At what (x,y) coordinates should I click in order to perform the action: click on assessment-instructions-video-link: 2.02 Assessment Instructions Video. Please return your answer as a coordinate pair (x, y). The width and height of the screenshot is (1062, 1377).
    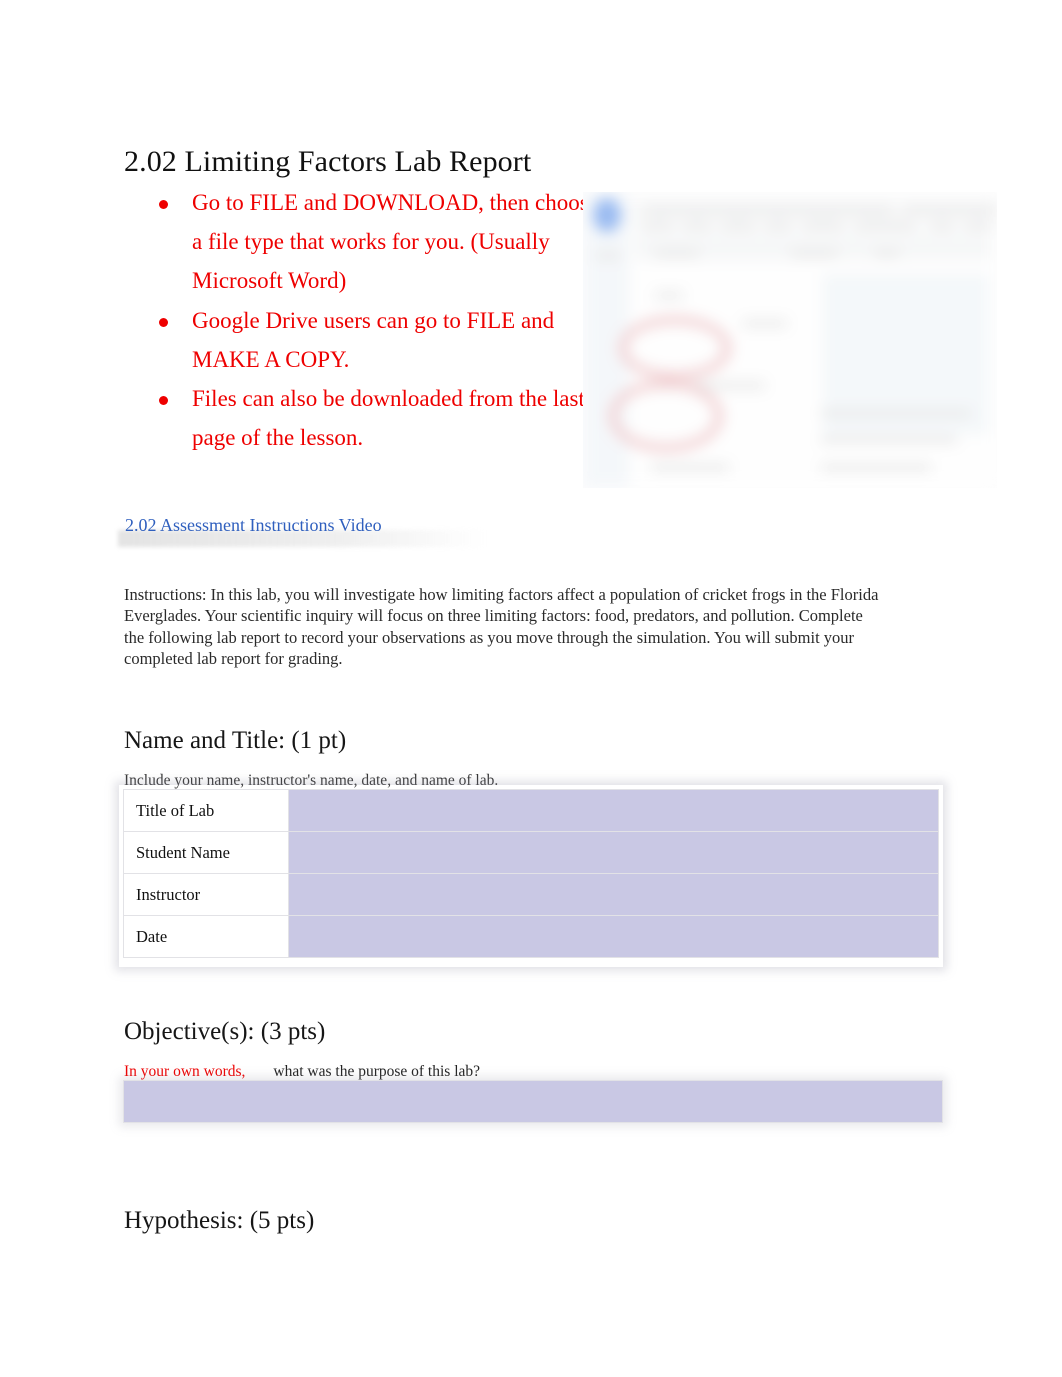
    Looking at the image, I should click on (253, 525).